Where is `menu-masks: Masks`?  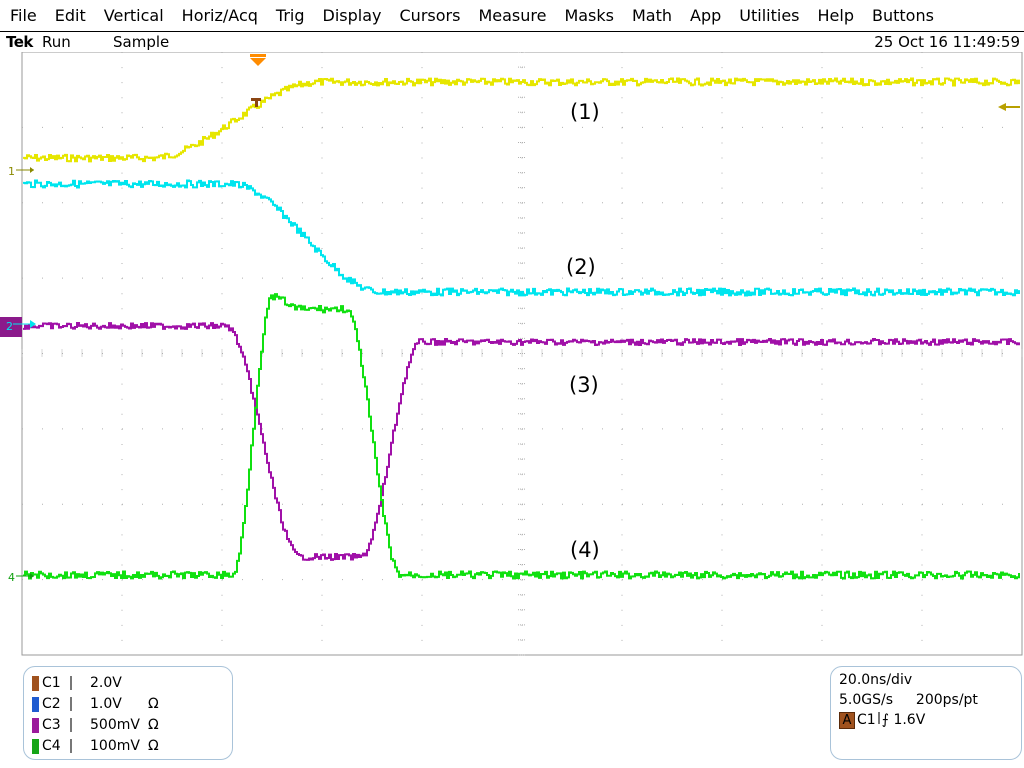
menu-masks: Masks is located at coordinates (589, 16).